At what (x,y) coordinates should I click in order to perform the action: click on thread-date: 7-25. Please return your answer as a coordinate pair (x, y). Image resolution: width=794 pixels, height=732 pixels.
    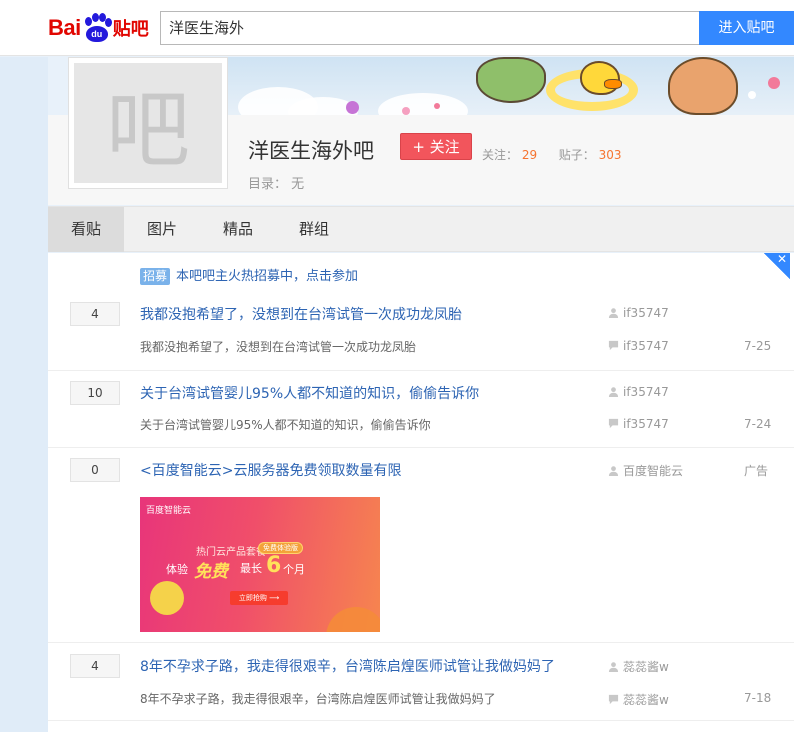
    Looking at the image, I should click on (758, 346).